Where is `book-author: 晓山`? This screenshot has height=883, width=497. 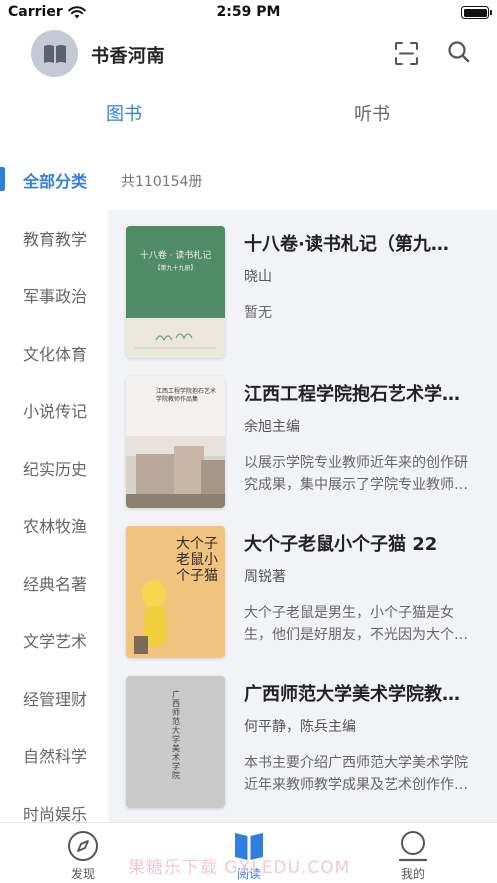
book-author: 晓山 is located at coordinates (258, 277).